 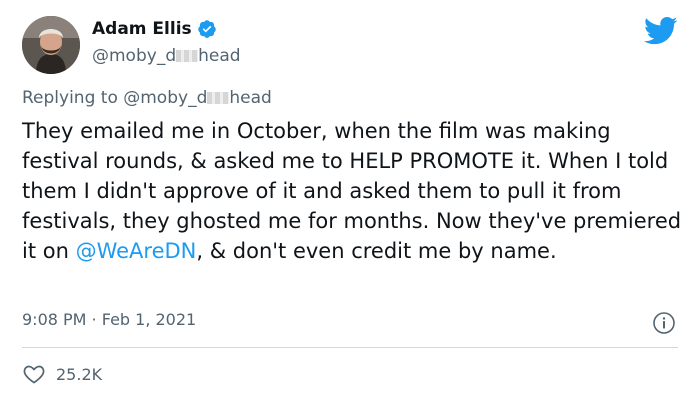 I want to click on like-button: 25.2K, so click(x=62, y=374).